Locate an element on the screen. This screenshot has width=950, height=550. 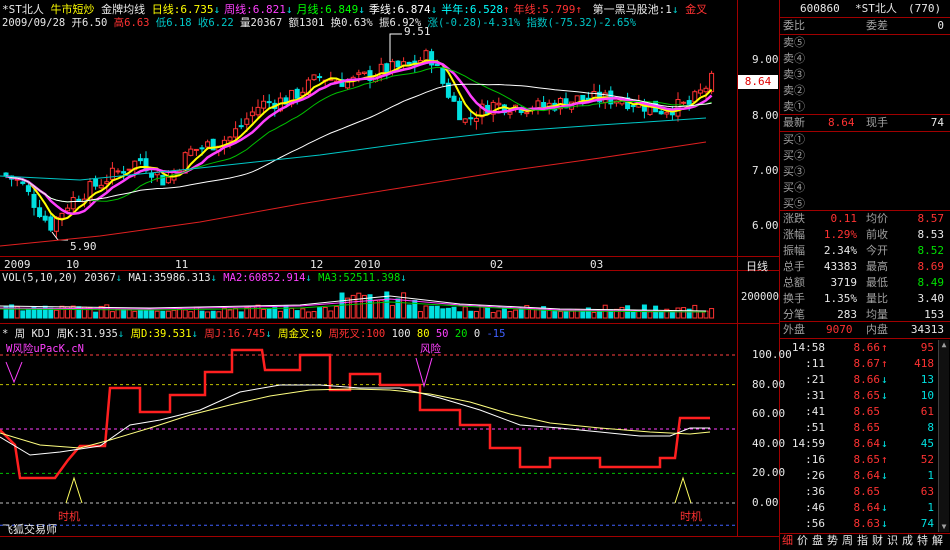
tick-scrollbar: ▲ ▼ is located at coordinates (943, 436).